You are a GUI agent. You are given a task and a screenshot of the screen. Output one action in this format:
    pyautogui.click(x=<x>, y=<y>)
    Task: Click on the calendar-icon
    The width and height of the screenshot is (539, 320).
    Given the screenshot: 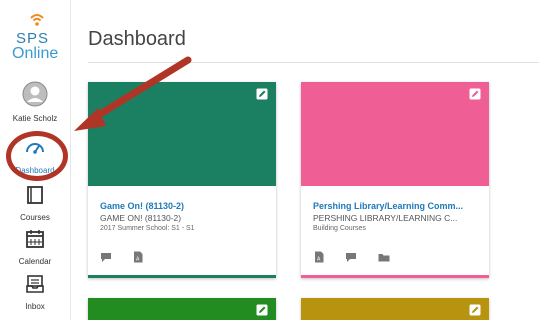 What is the action you would take?
    pyautogui.click(x=35, y=239)
    